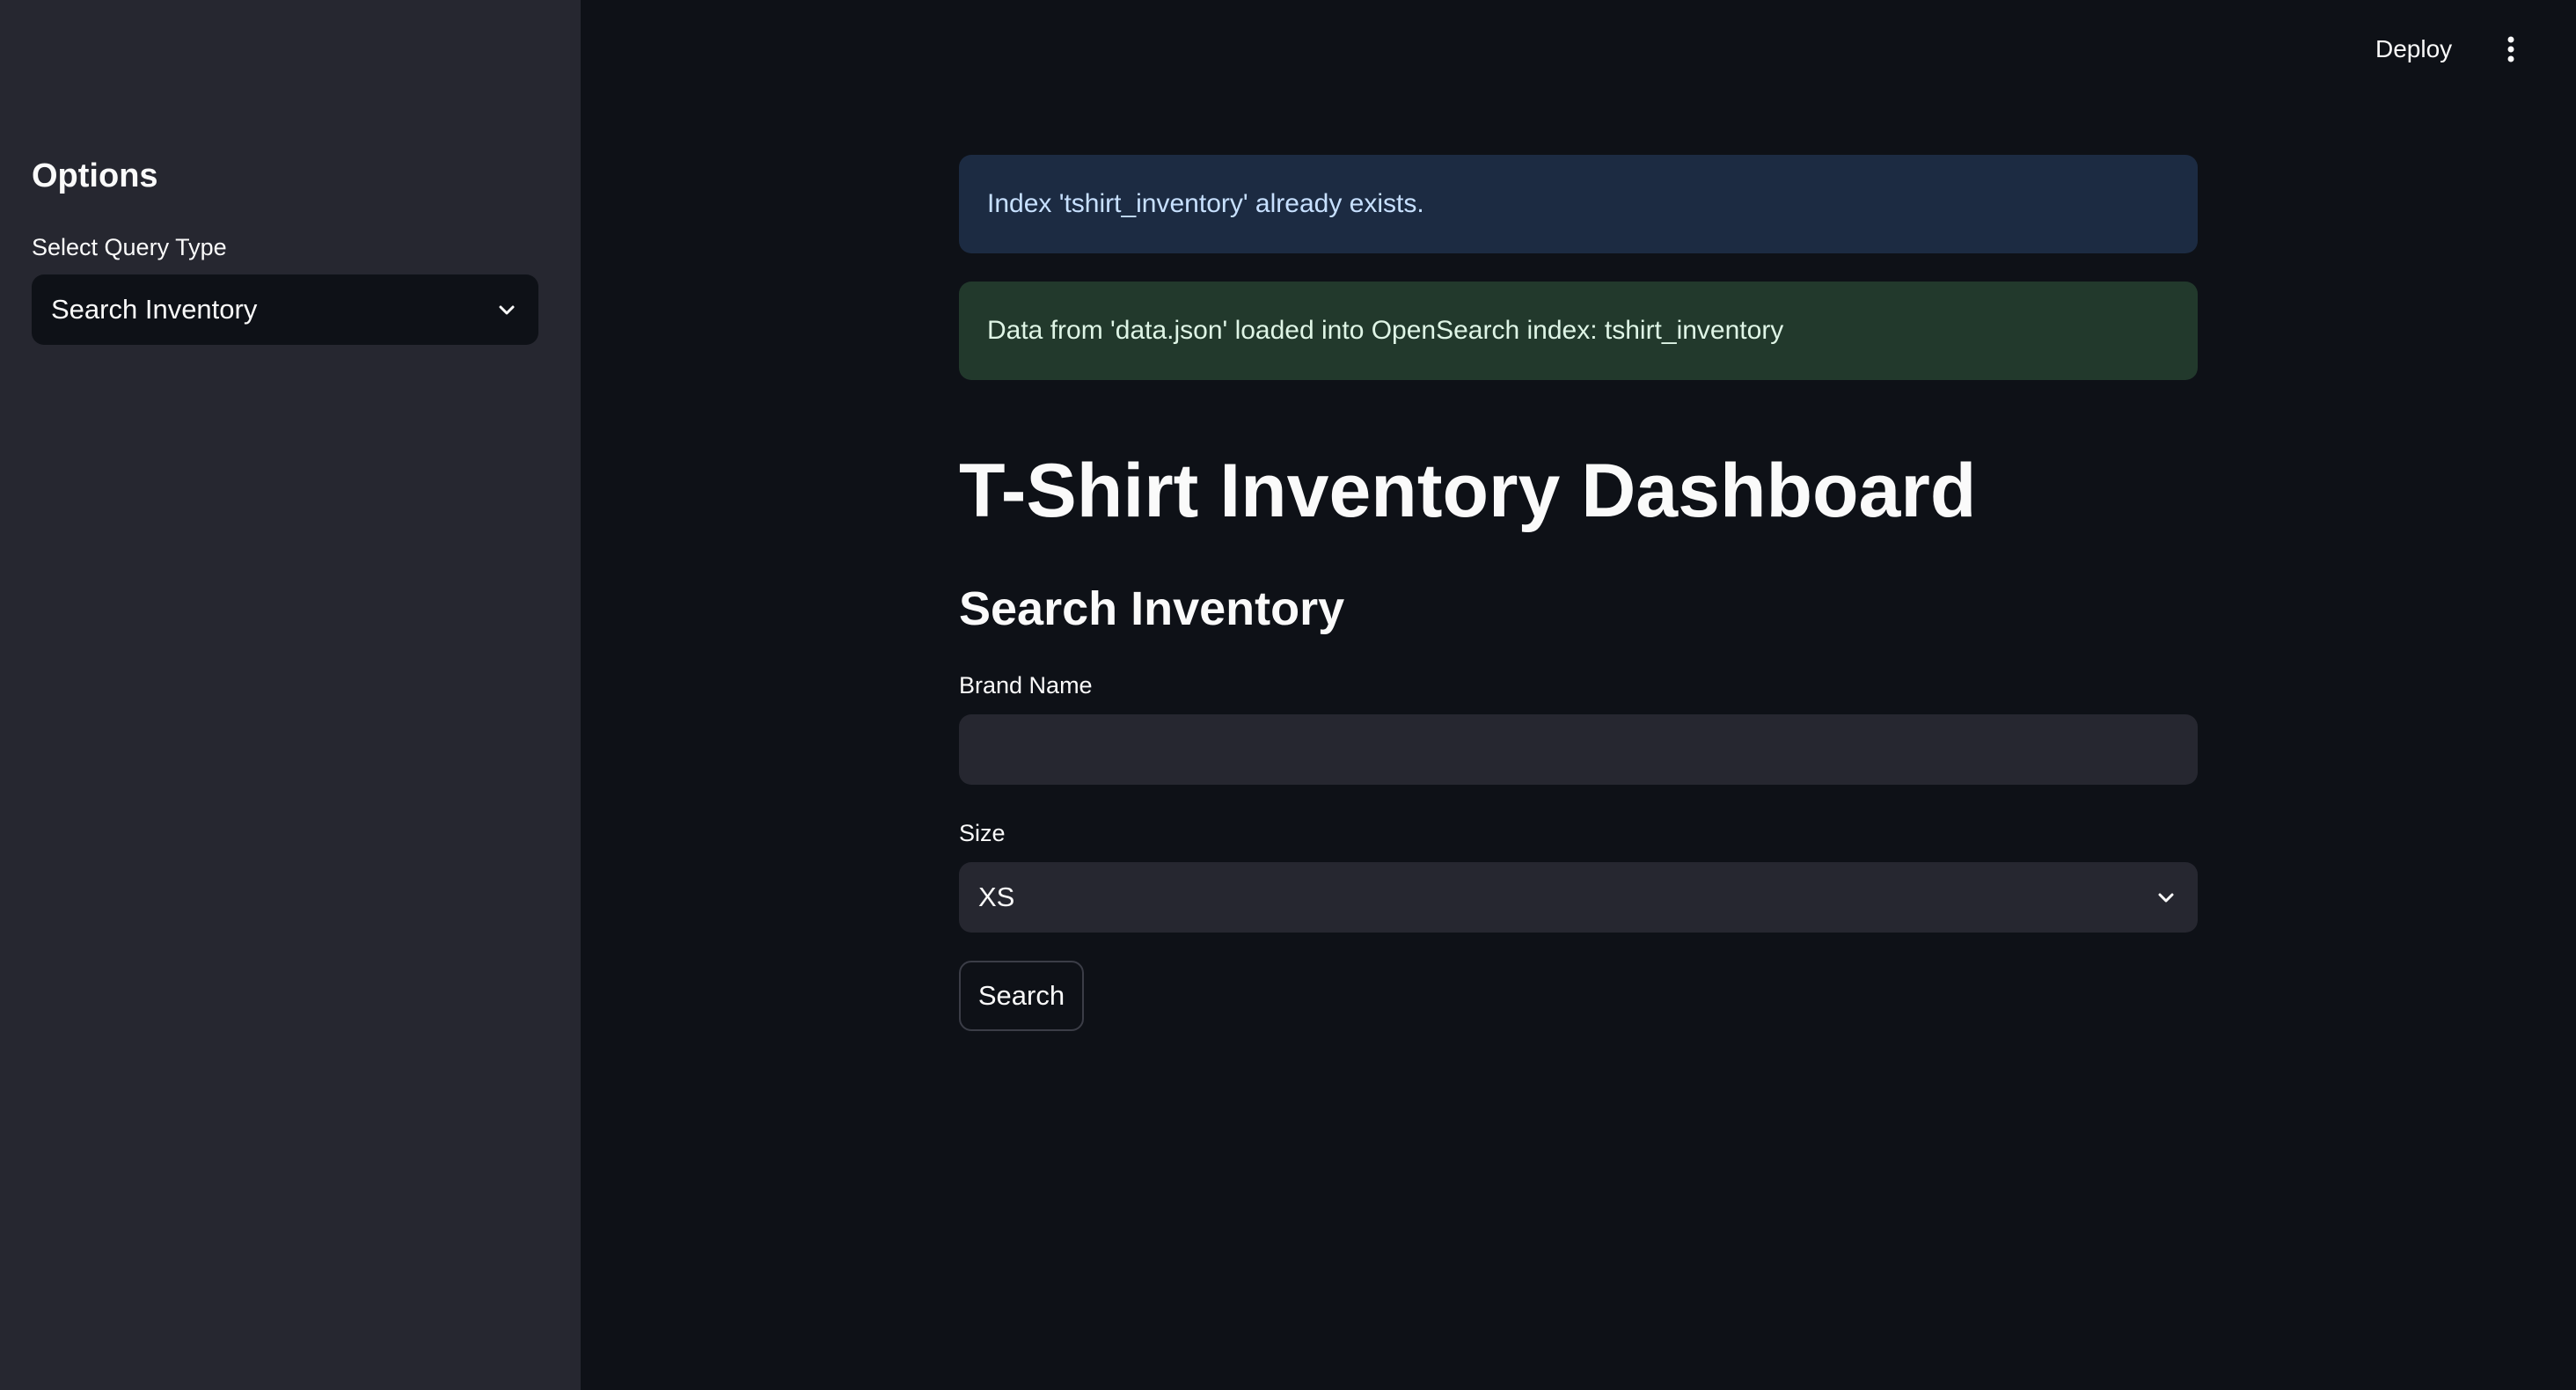 Image resolution: width=2576 pixels, height=1390 pixels. What do you see at coordinates (1578, 750) in the screenshot?
I see `brand-name-input` at bounding box center [1578, 750].